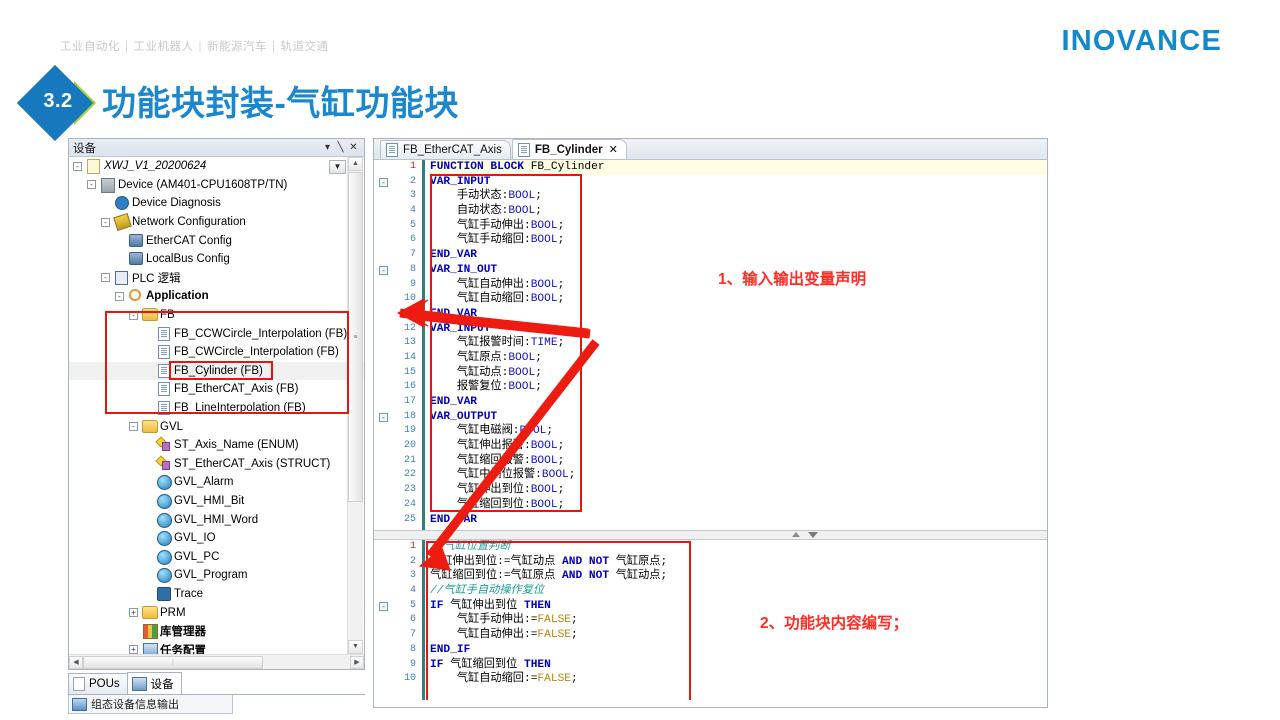  I want to click on tree-item-fb_ccwcircle_interpolation--fb-: FB_CCWCircle_Interpolation (FB), so click(216, 333).